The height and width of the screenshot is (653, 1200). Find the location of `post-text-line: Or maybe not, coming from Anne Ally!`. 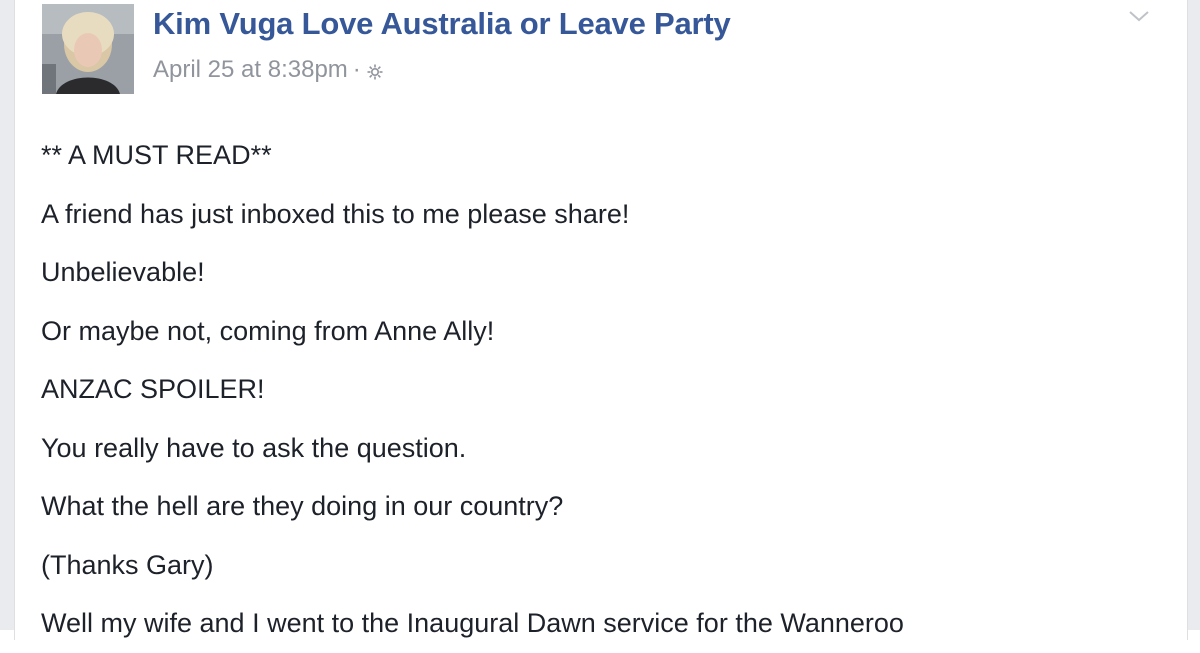

post-text-line: Or maybe not, coming from Anne Ally! is located at coordinates (268, 330).